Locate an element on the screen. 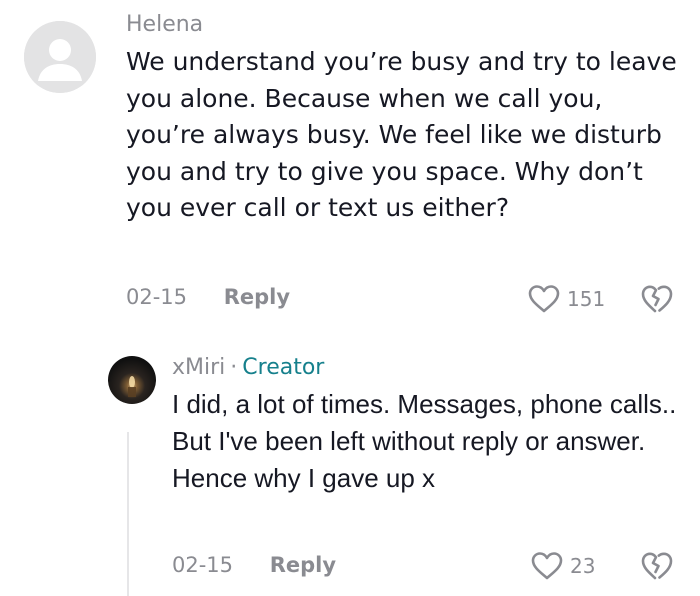  like-count: 23 is located at coordinates (583, 566).